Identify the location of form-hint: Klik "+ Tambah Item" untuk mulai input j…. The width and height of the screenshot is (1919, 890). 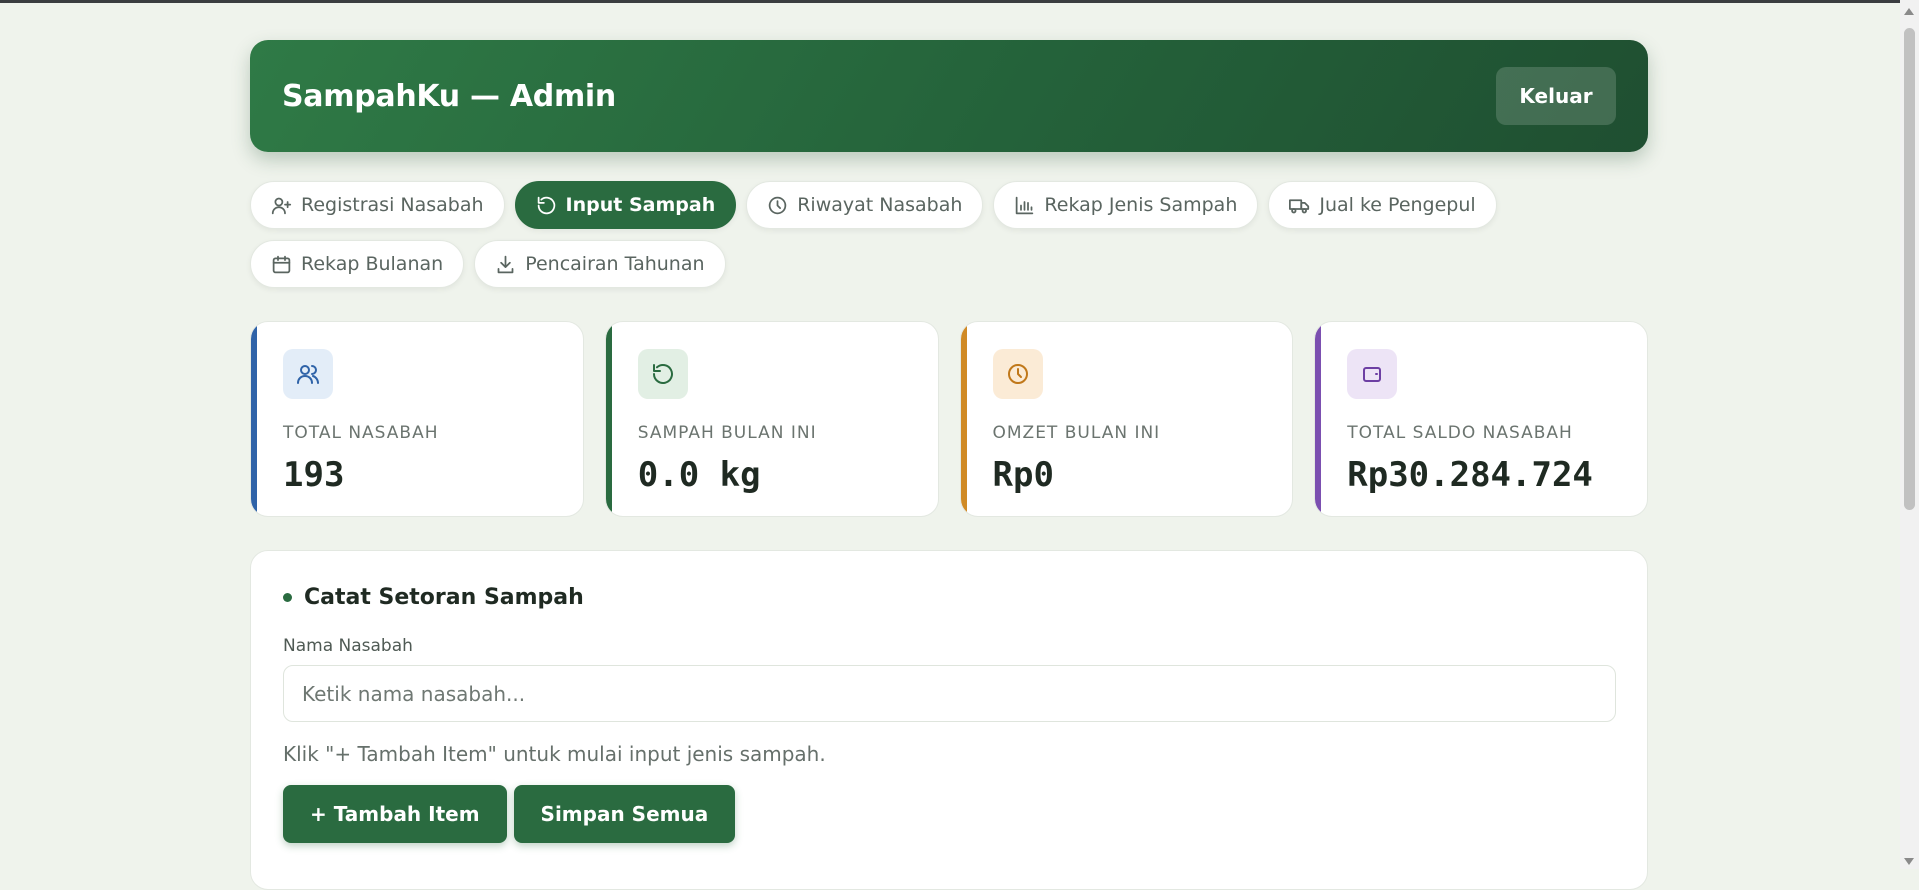
(554, 754).